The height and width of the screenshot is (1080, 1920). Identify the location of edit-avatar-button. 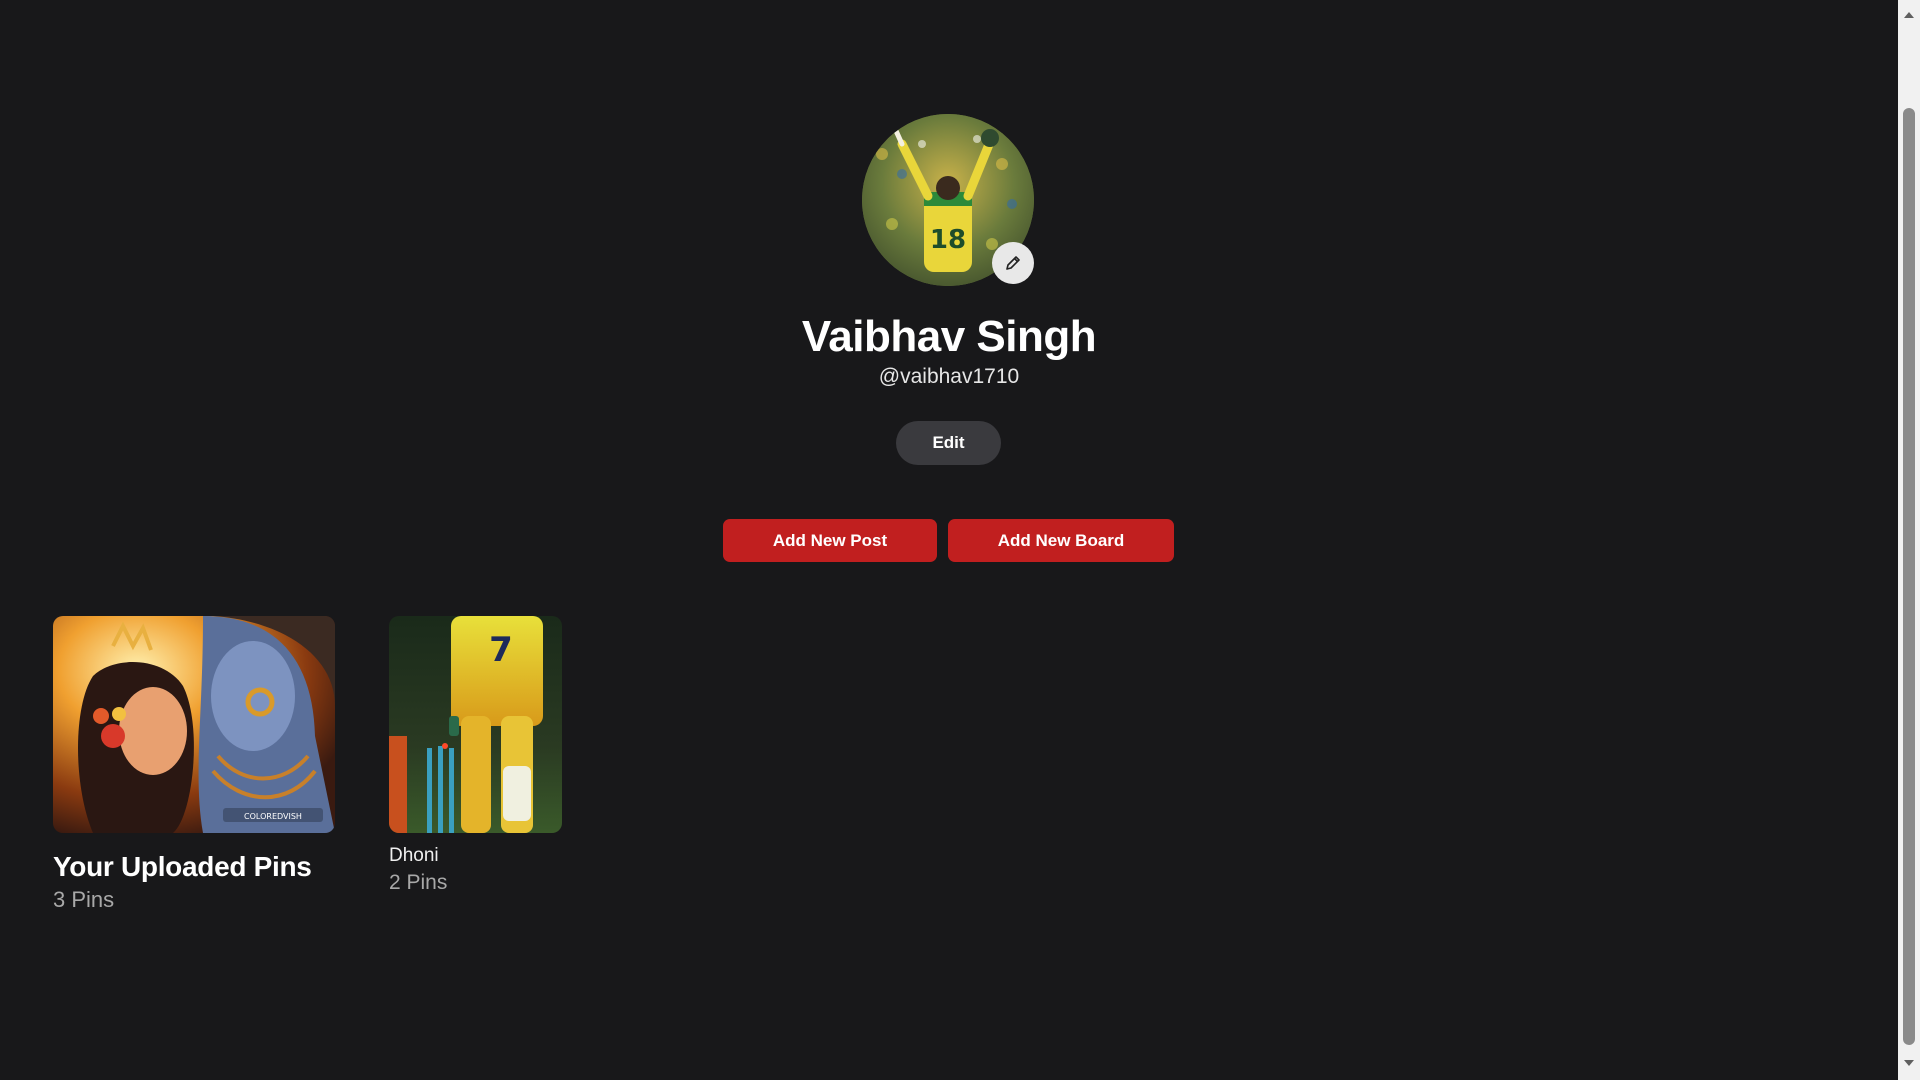
(1013, 263).